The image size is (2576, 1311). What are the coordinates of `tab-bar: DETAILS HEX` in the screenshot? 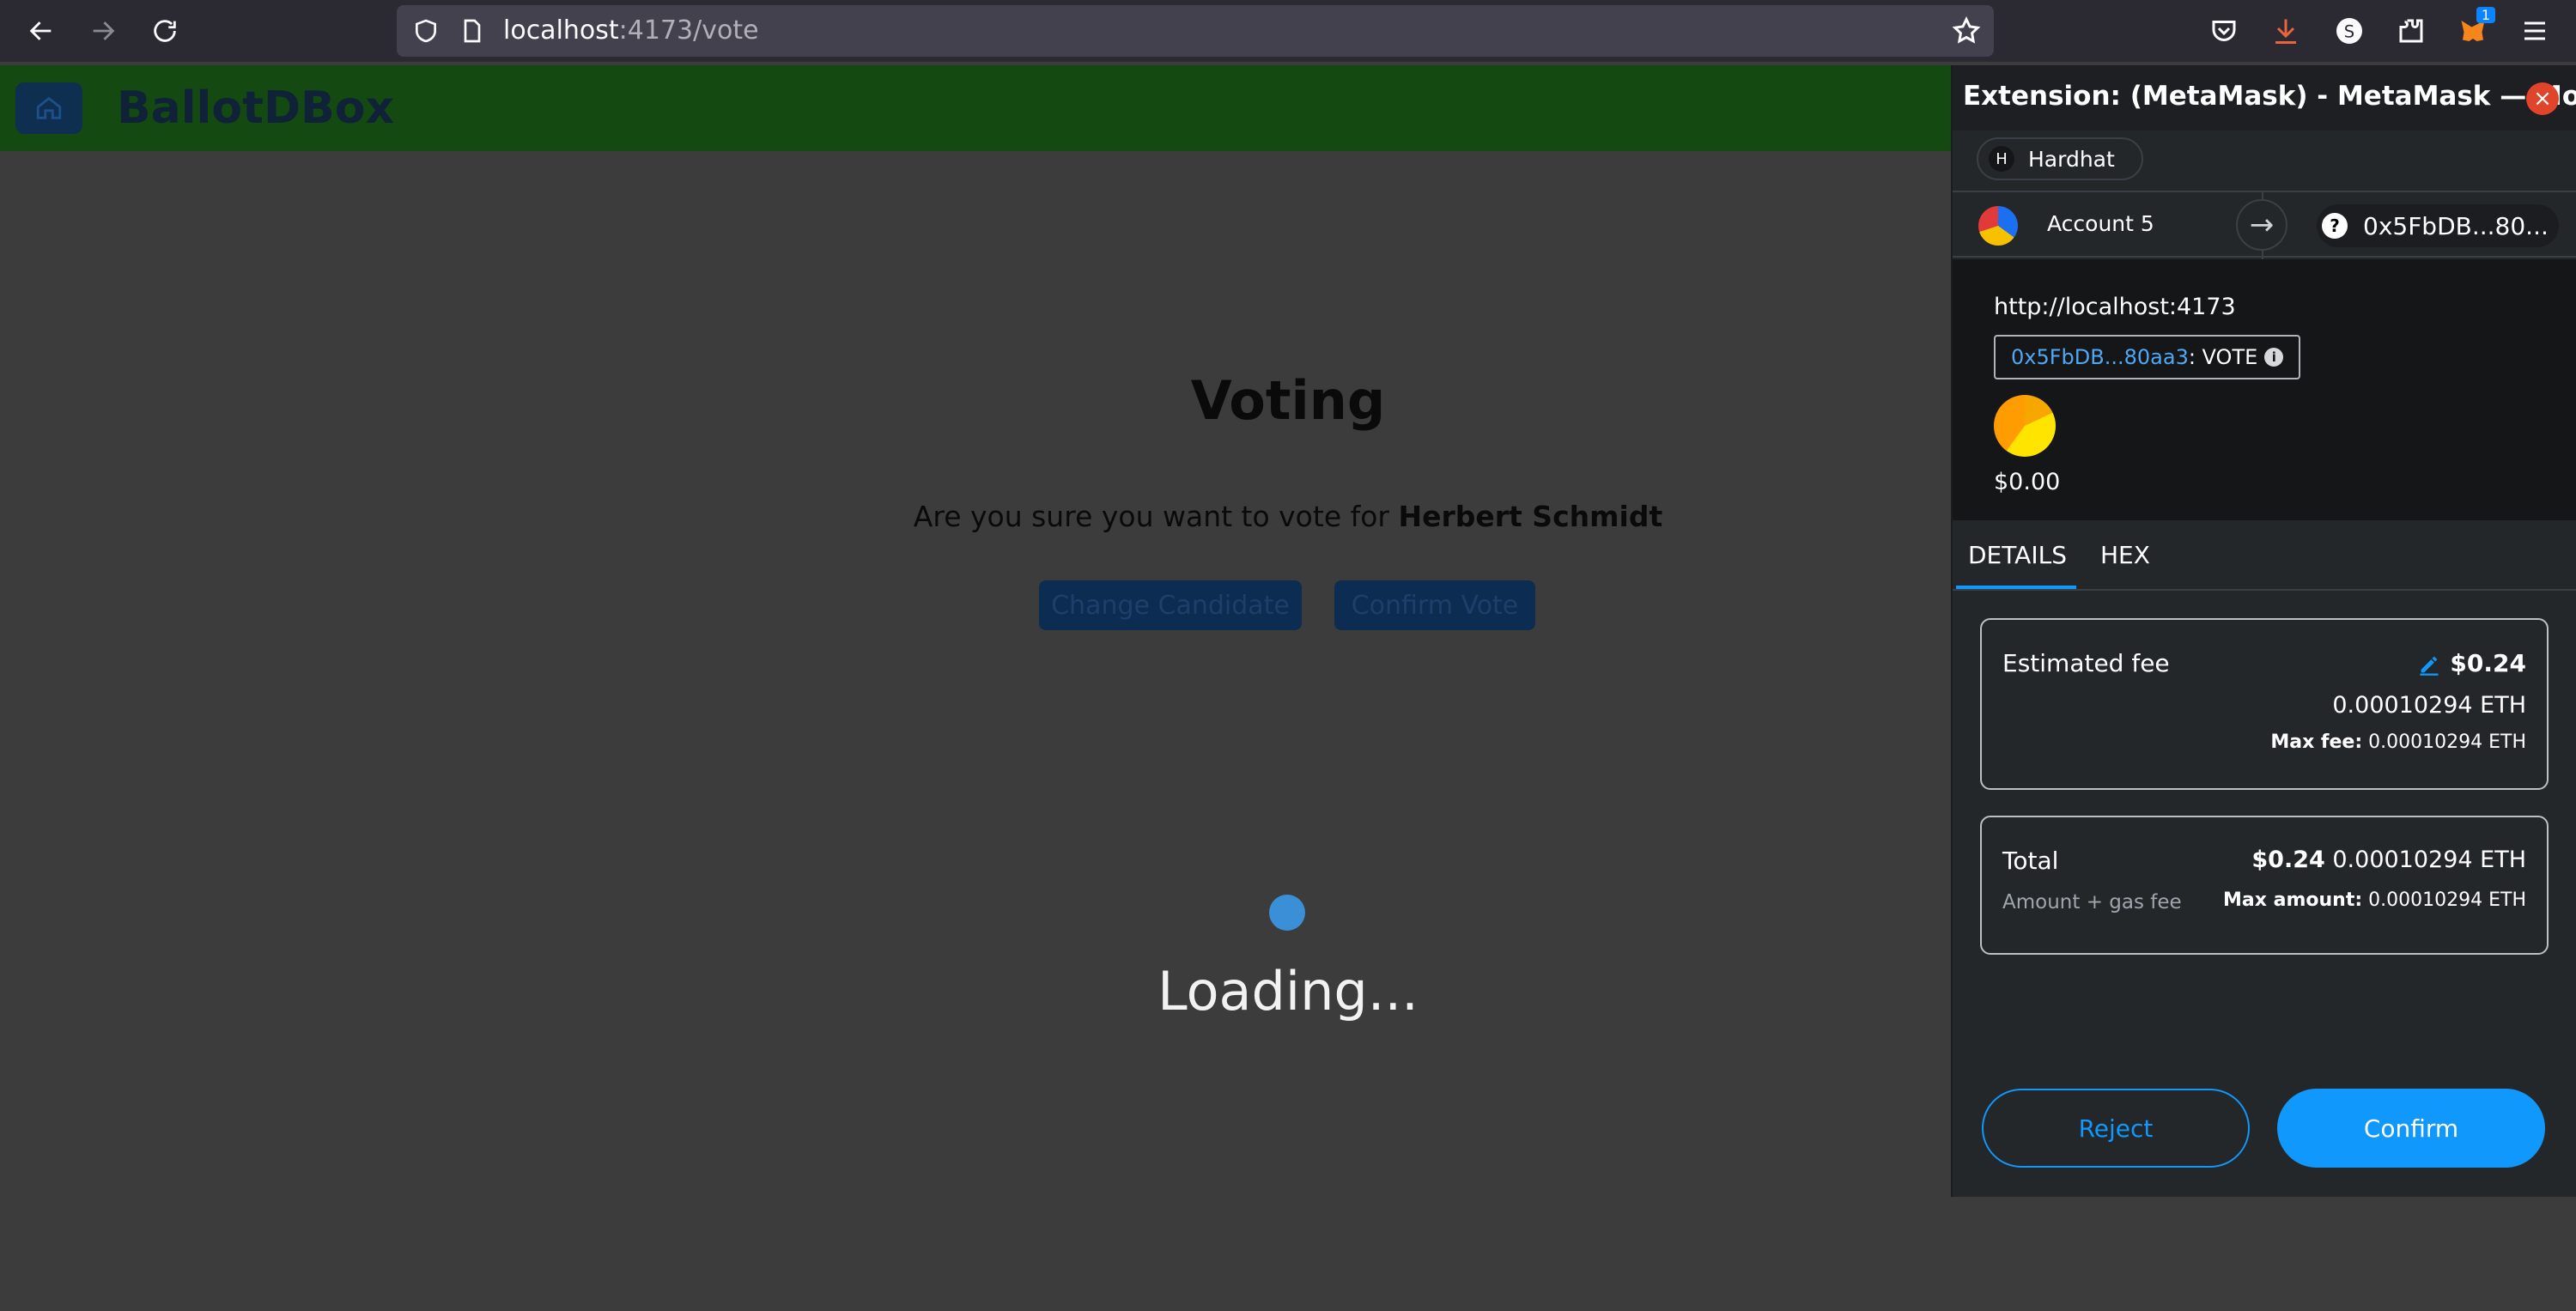 It's located at (2265, 555).